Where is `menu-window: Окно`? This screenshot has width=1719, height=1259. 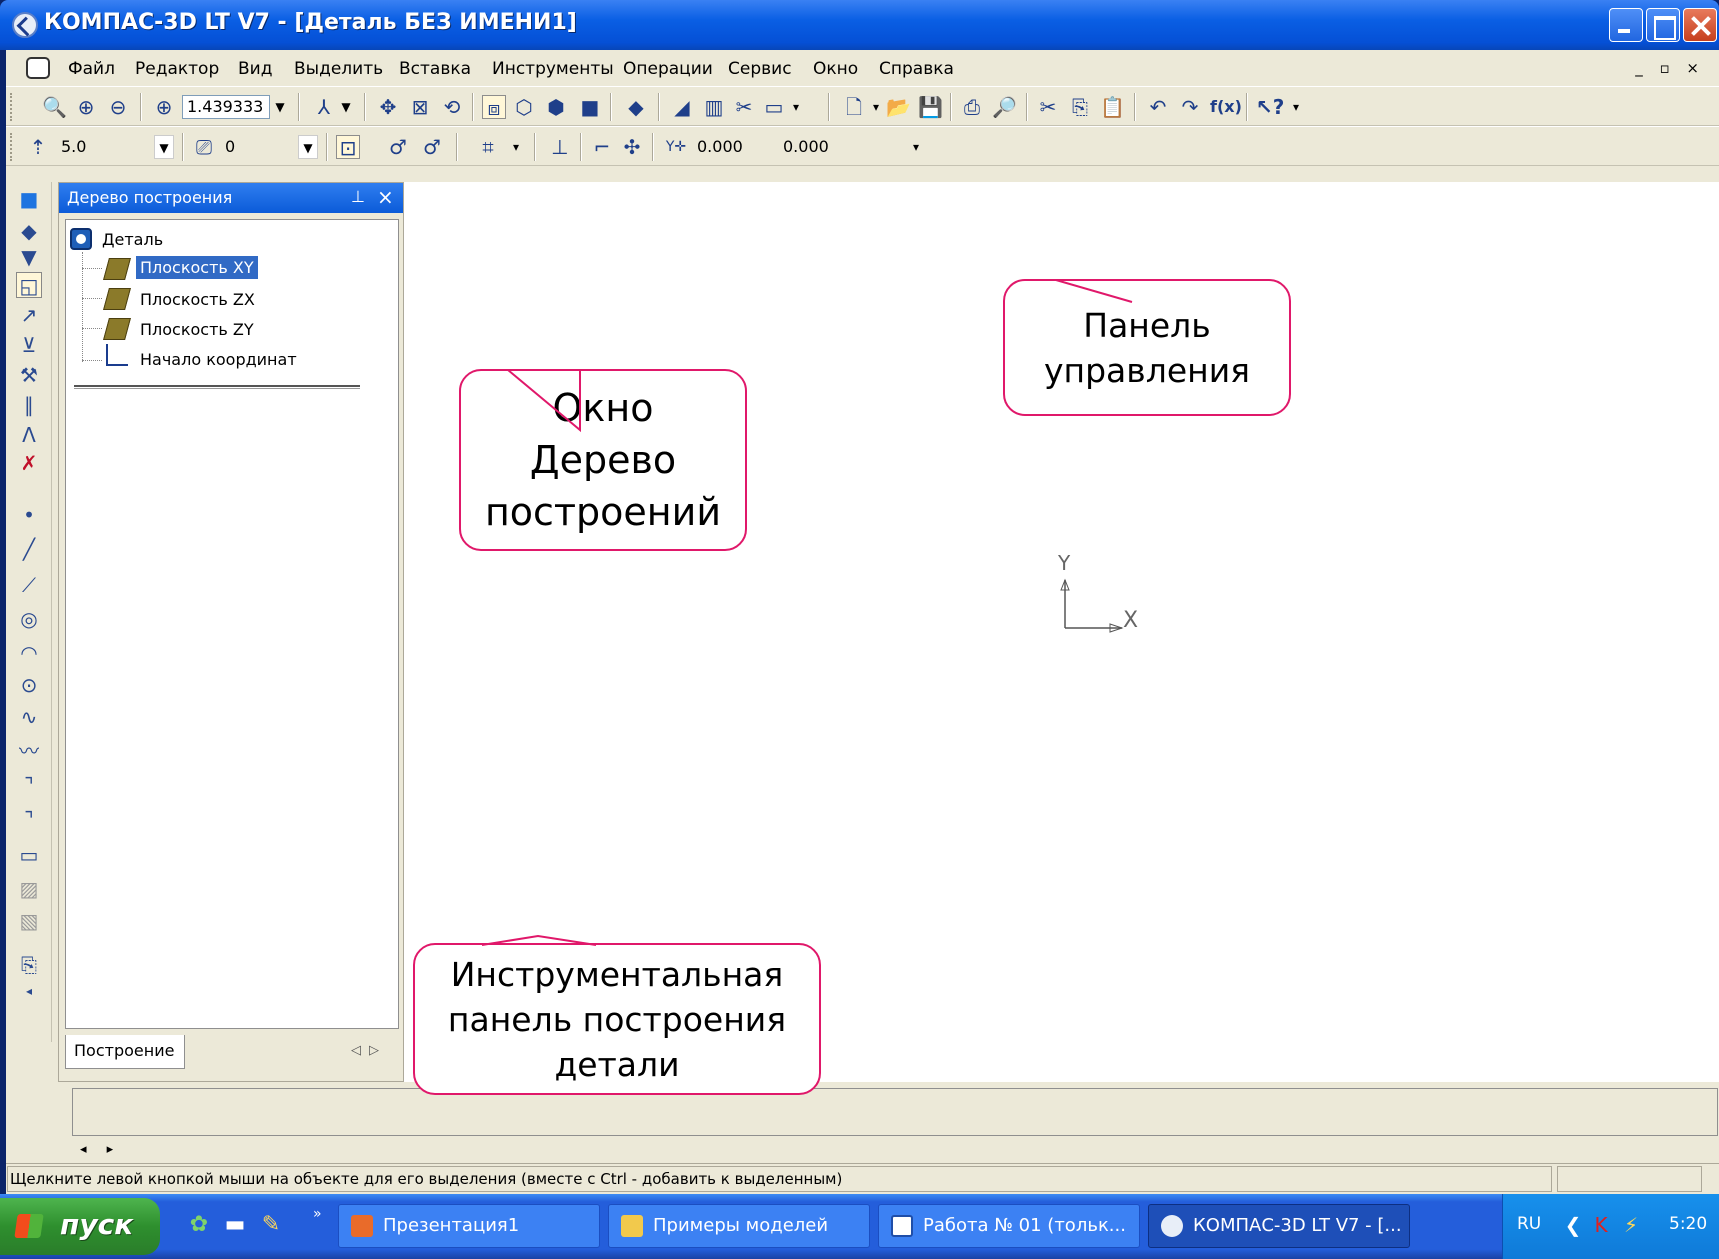
menu-window: Окно is located at coordinates (835, 69).